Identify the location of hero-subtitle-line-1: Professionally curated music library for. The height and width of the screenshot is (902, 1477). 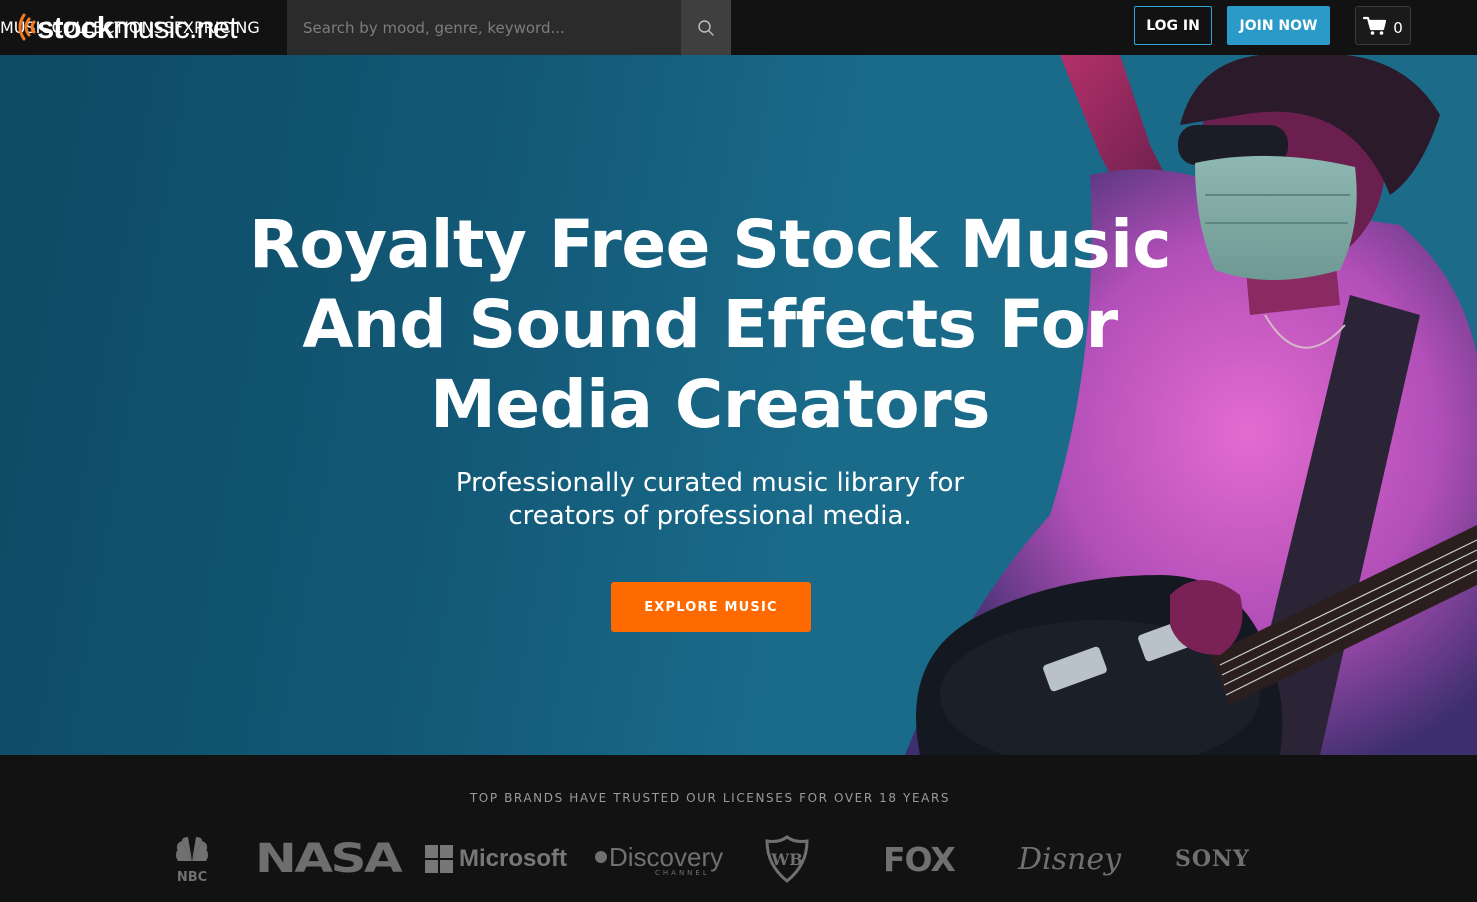
(710, 483).